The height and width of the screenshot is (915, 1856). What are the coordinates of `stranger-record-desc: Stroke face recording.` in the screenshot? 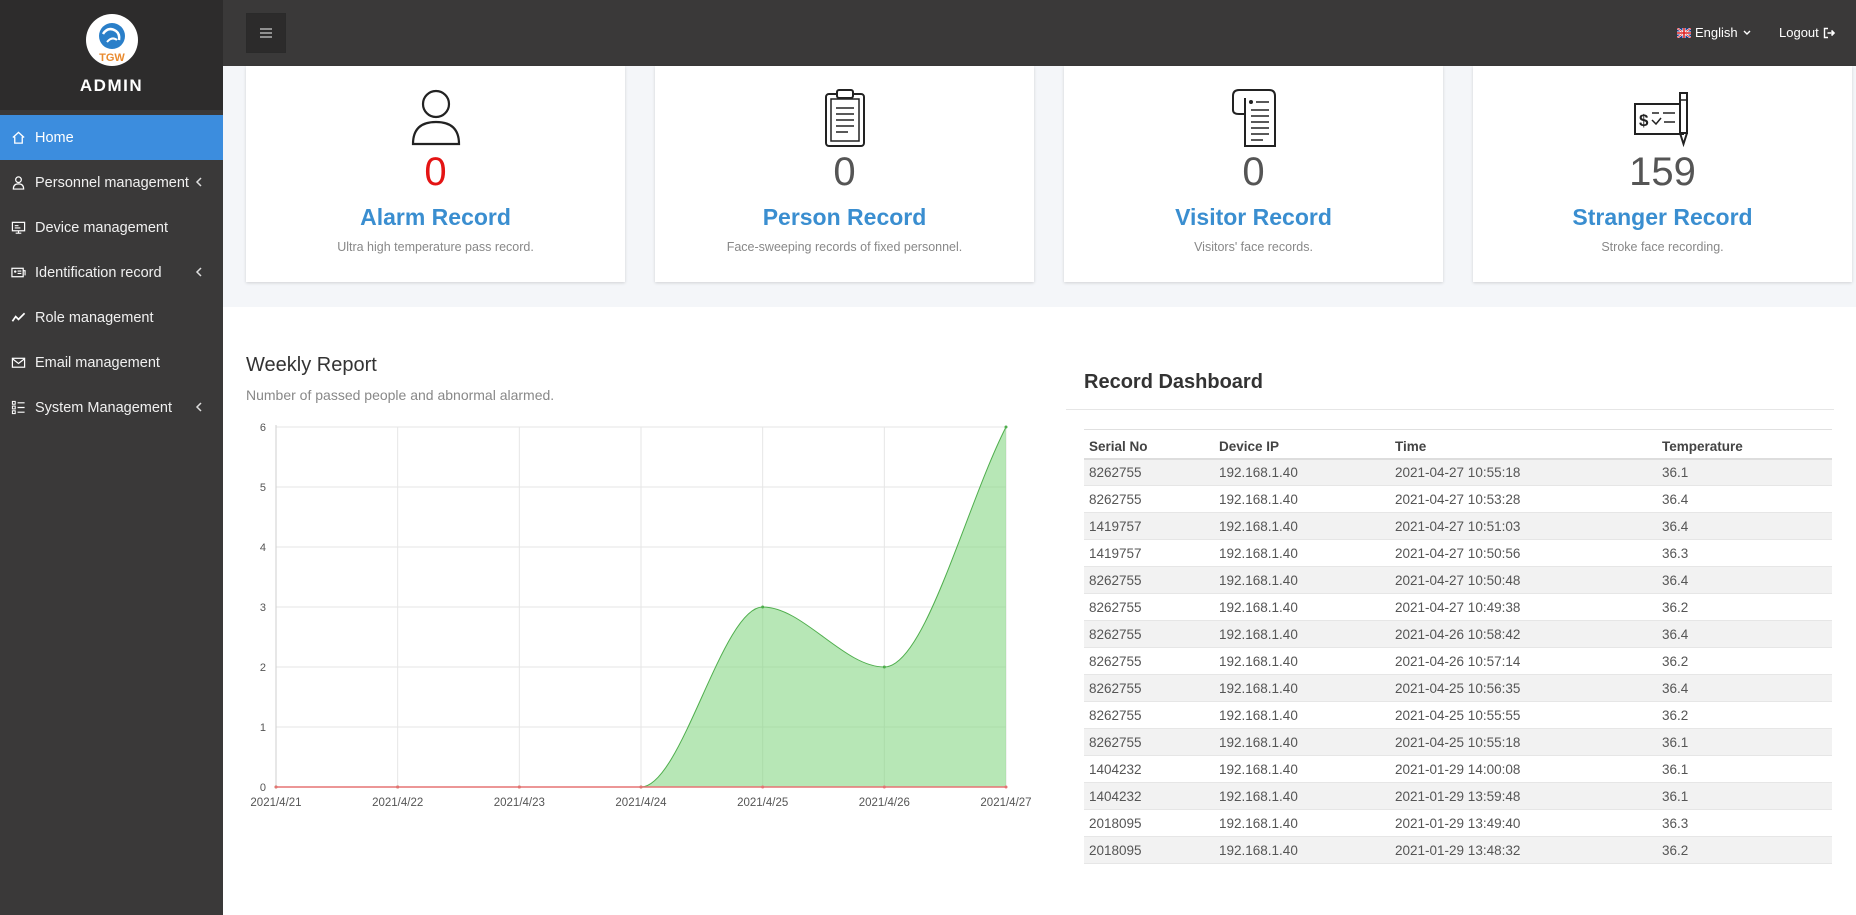 It's located at (1662, 247).